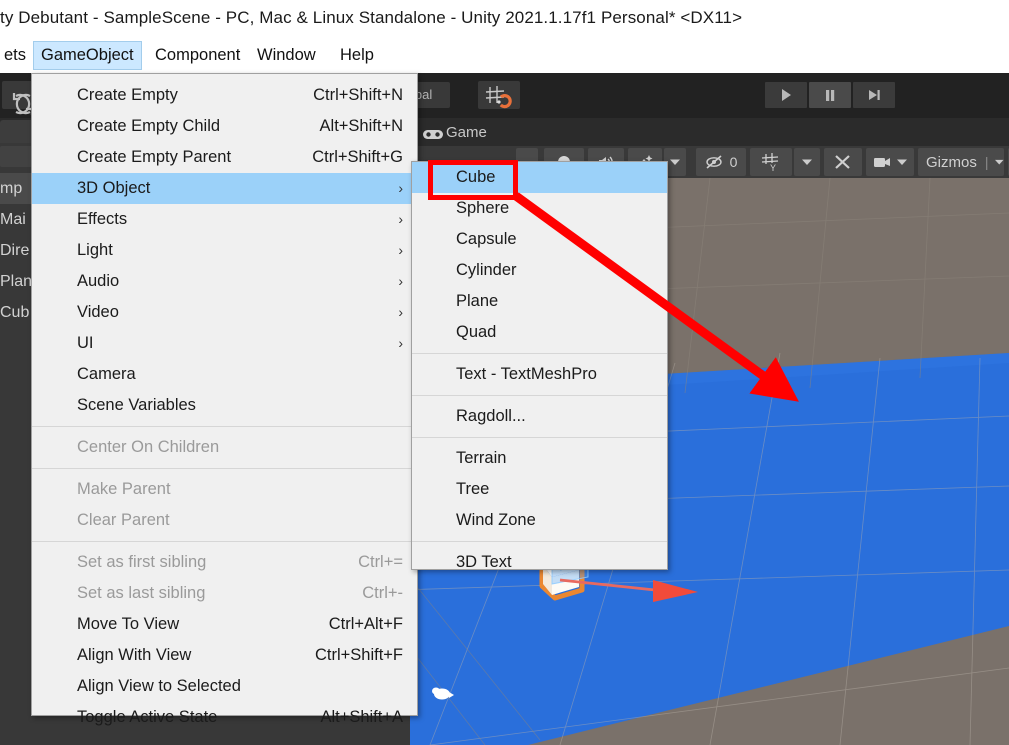  What do you see at coordinates (286, 55) in the screenshot?
I see `menubar-item-window: Window` at bounding box center [286, 55].